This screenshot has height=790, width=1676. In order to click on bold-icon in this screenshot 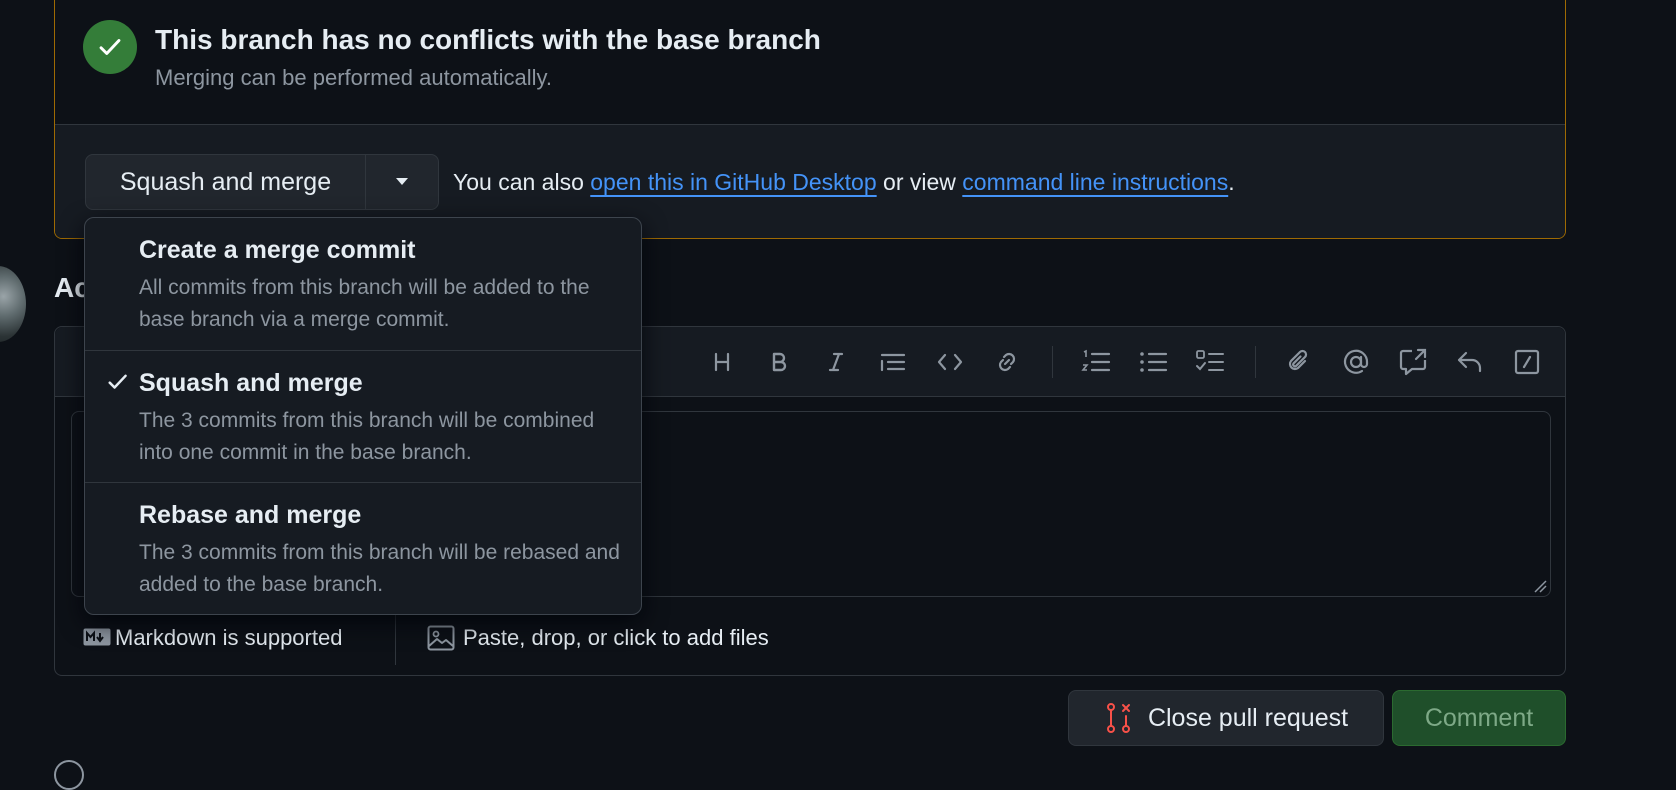, I will do `click(779, 362)`.